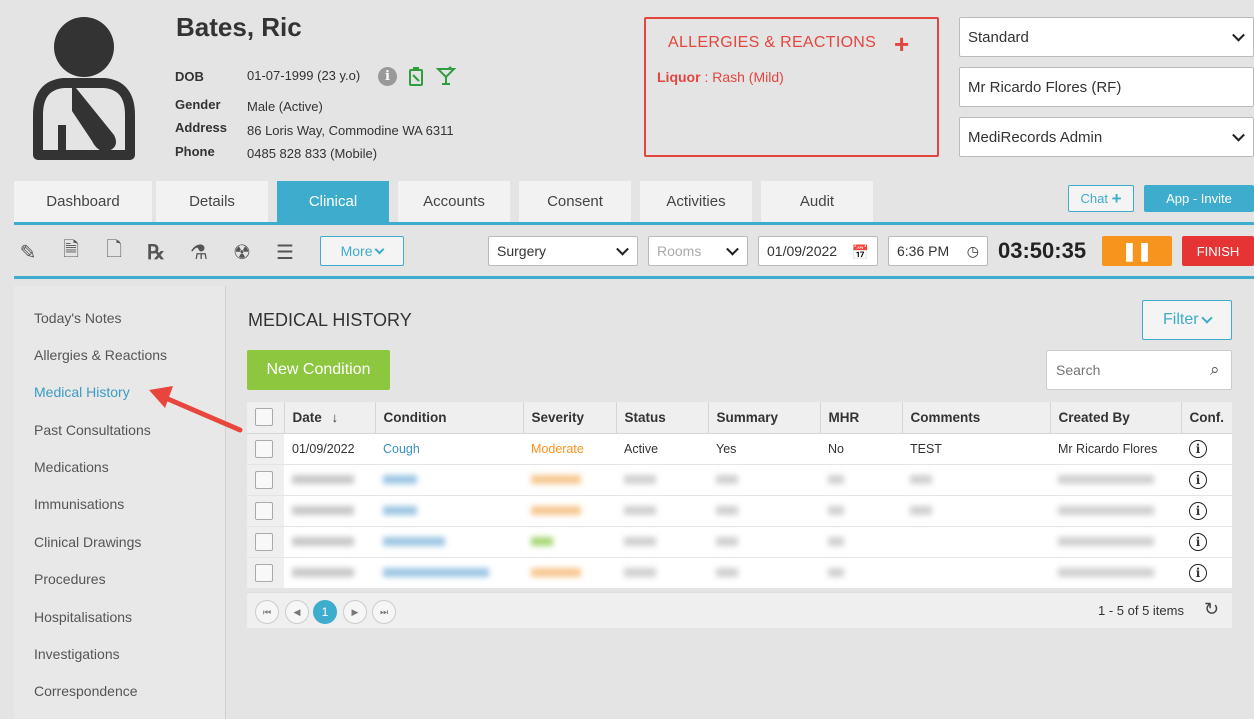 This screenshot has width=1254, height=719. Describe the element at coordinates (563, 251) in the screenshot. I see `location-select: Surgery` at that location.